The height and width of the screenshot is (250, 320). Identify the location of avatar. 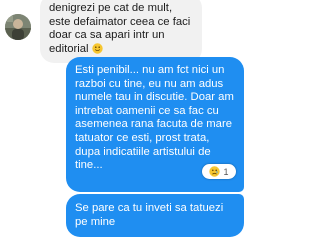
(18, 27).